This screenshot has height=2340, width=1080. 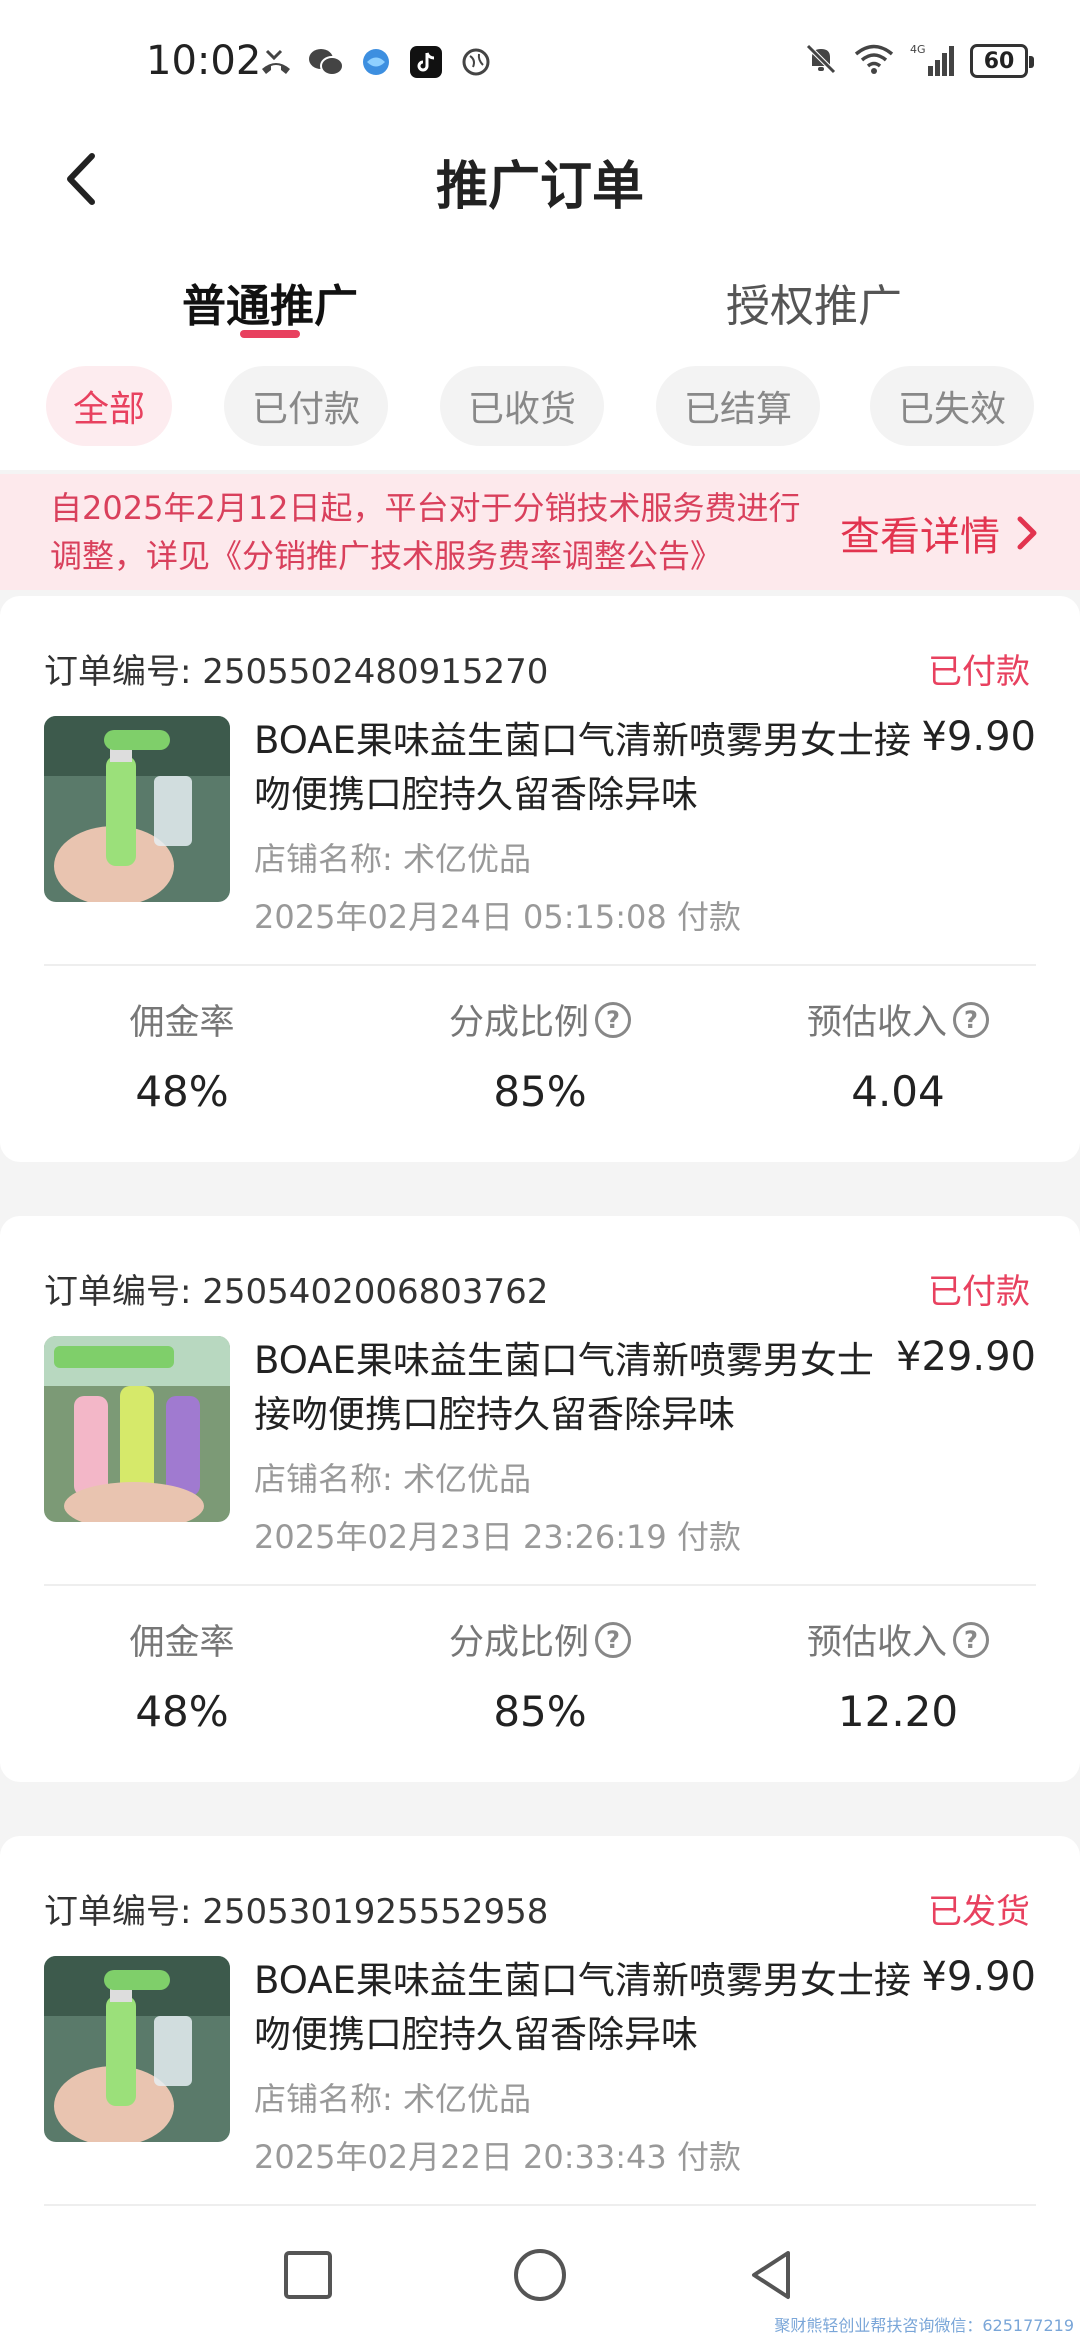 I want to click on tab-authorized-promotion: 授权推广, so click(x=814, y=302).